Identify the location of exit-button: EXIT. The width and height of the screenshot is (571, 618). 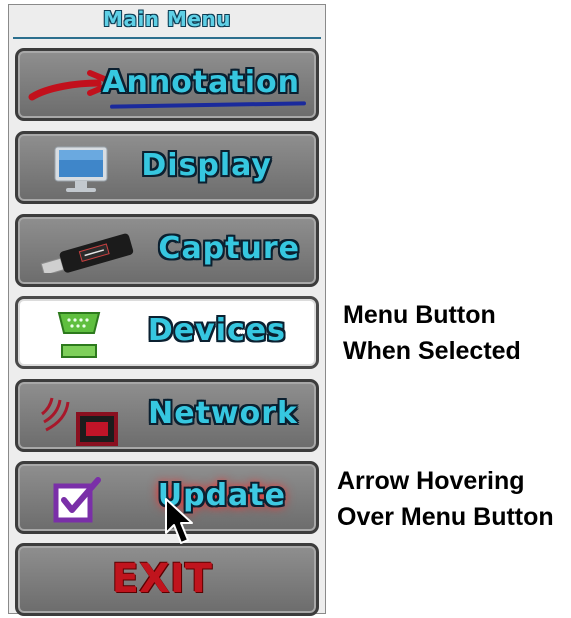
(167, 579).